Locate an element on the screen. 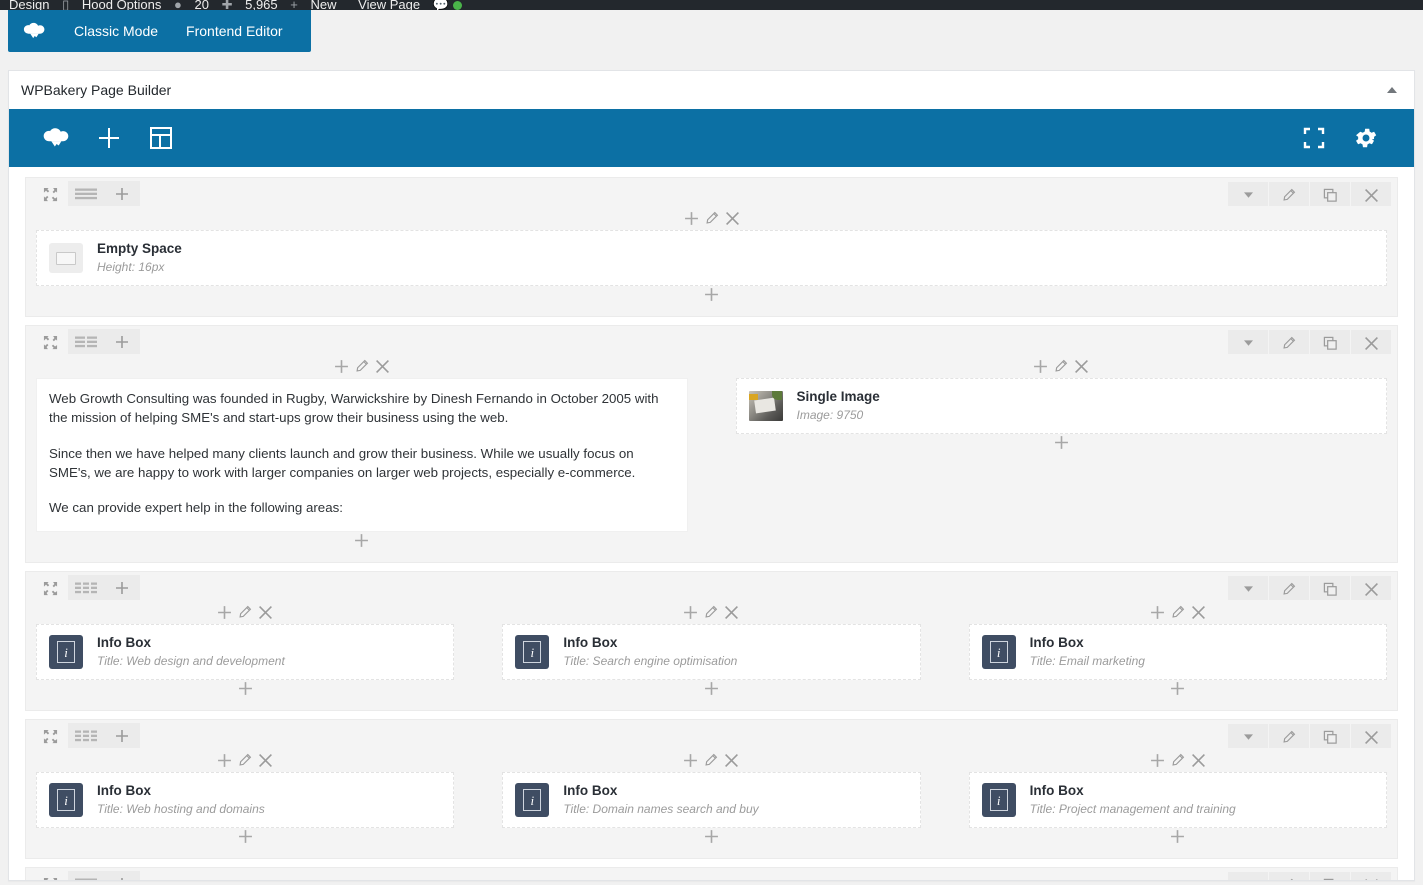 This screenshot has height=885, width=1423. tab-frontend-editor: Frontend Editor is located at coordinates (234, 31).